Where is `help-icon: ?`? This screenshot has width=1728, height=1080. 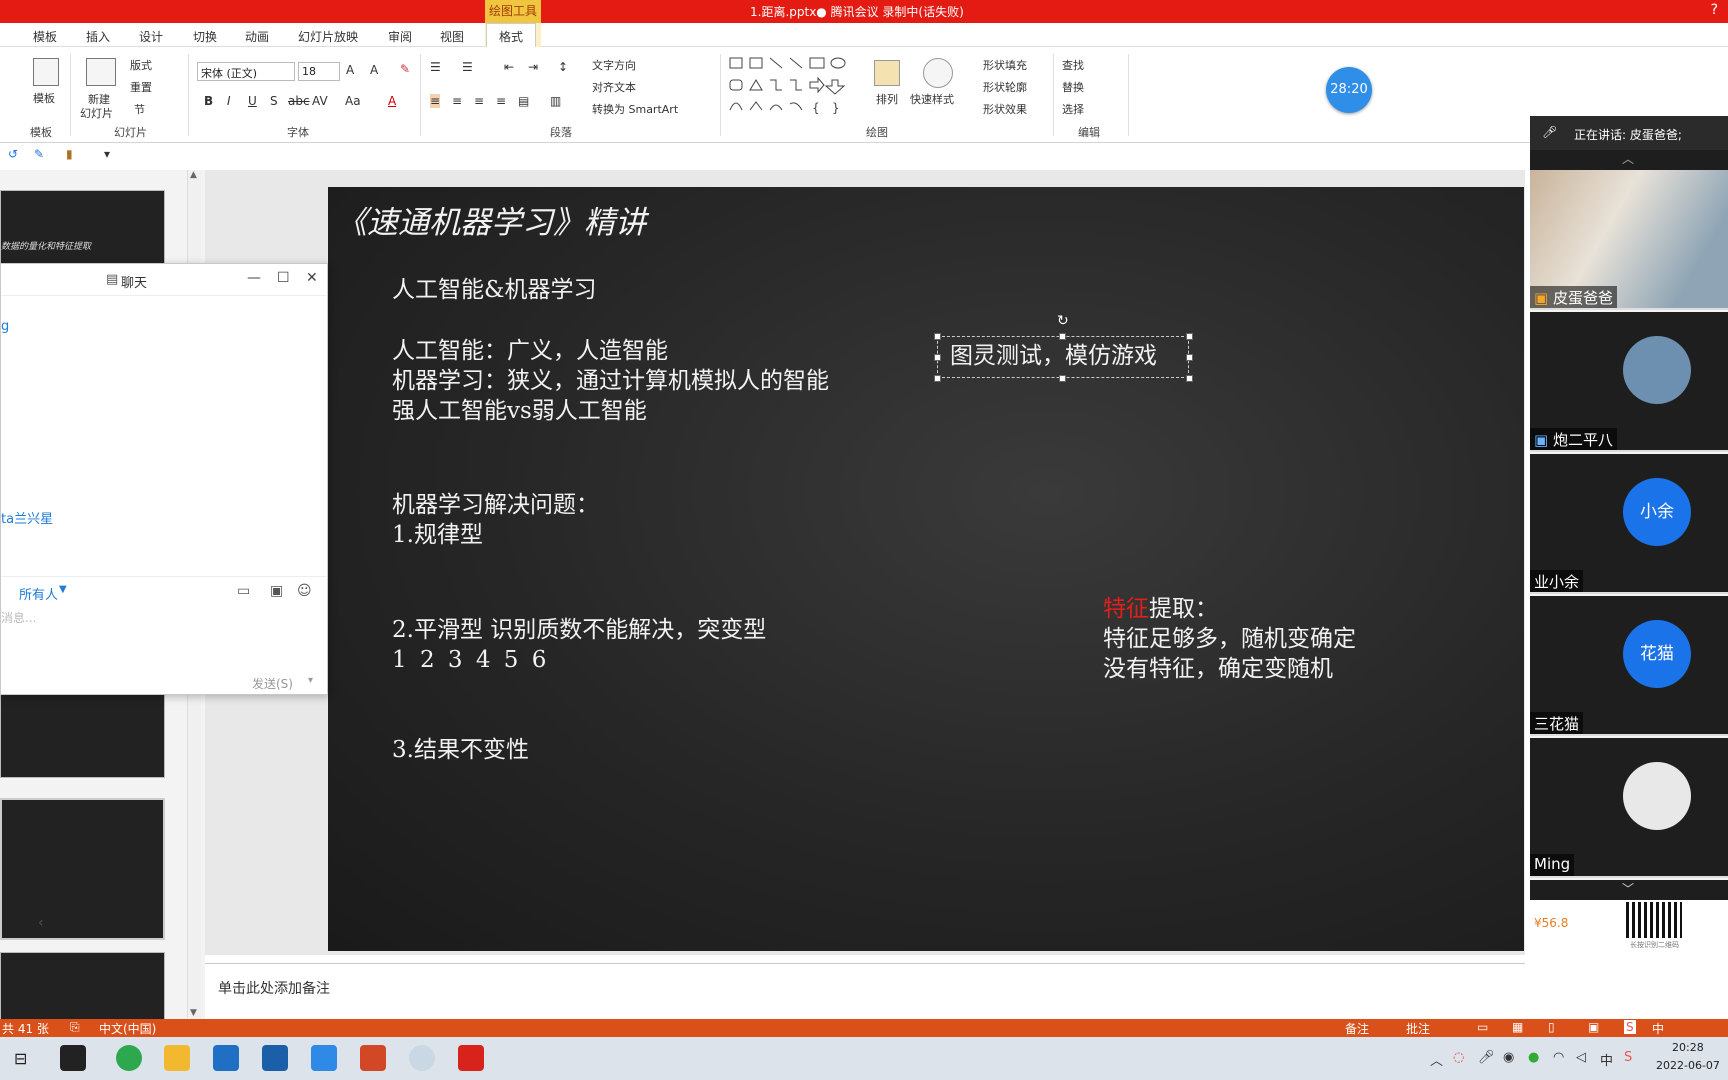
help-icon: ? is located at coordinates (1714, 10).